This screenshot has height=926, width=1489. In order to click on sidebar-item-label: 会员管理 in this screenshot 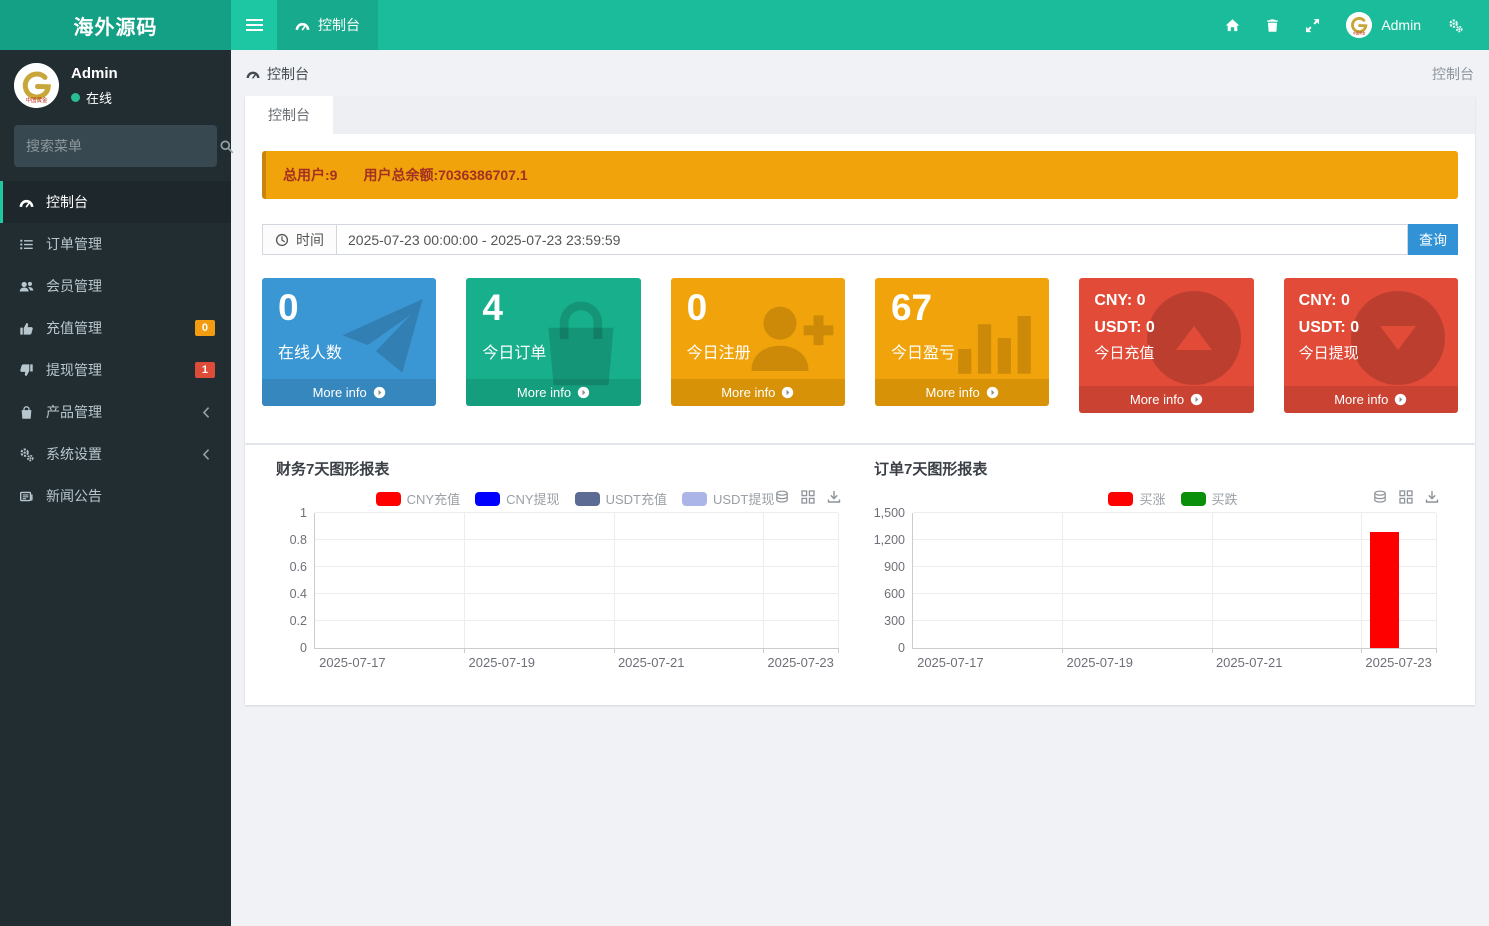, I will do `click(74, 286)`.